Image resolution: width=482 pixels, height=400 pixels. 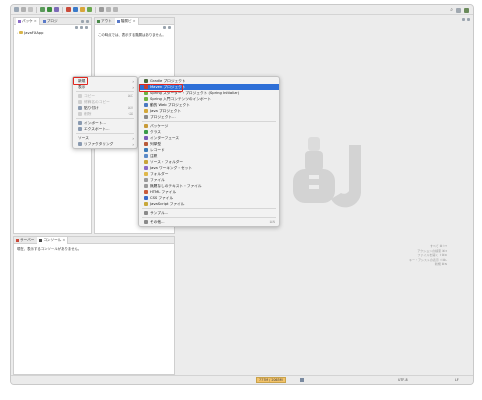 What do you see at coordinates (126, 21) in the screenshot?
I see `tab-hierarchy: 階層ビ ×` at bounding box center [126, 21].